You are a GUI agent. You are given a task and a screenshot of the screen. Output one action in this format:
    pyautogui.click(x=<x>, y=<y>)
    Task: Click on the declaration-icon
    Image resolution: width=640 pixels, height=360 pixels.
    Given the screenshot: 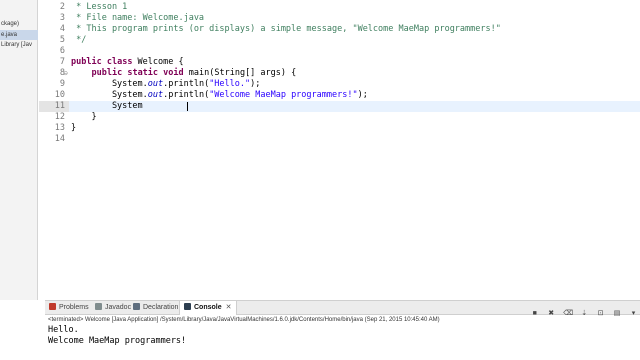 What is the action you would take?
    pyautogui.click(x=136, y=306)
    